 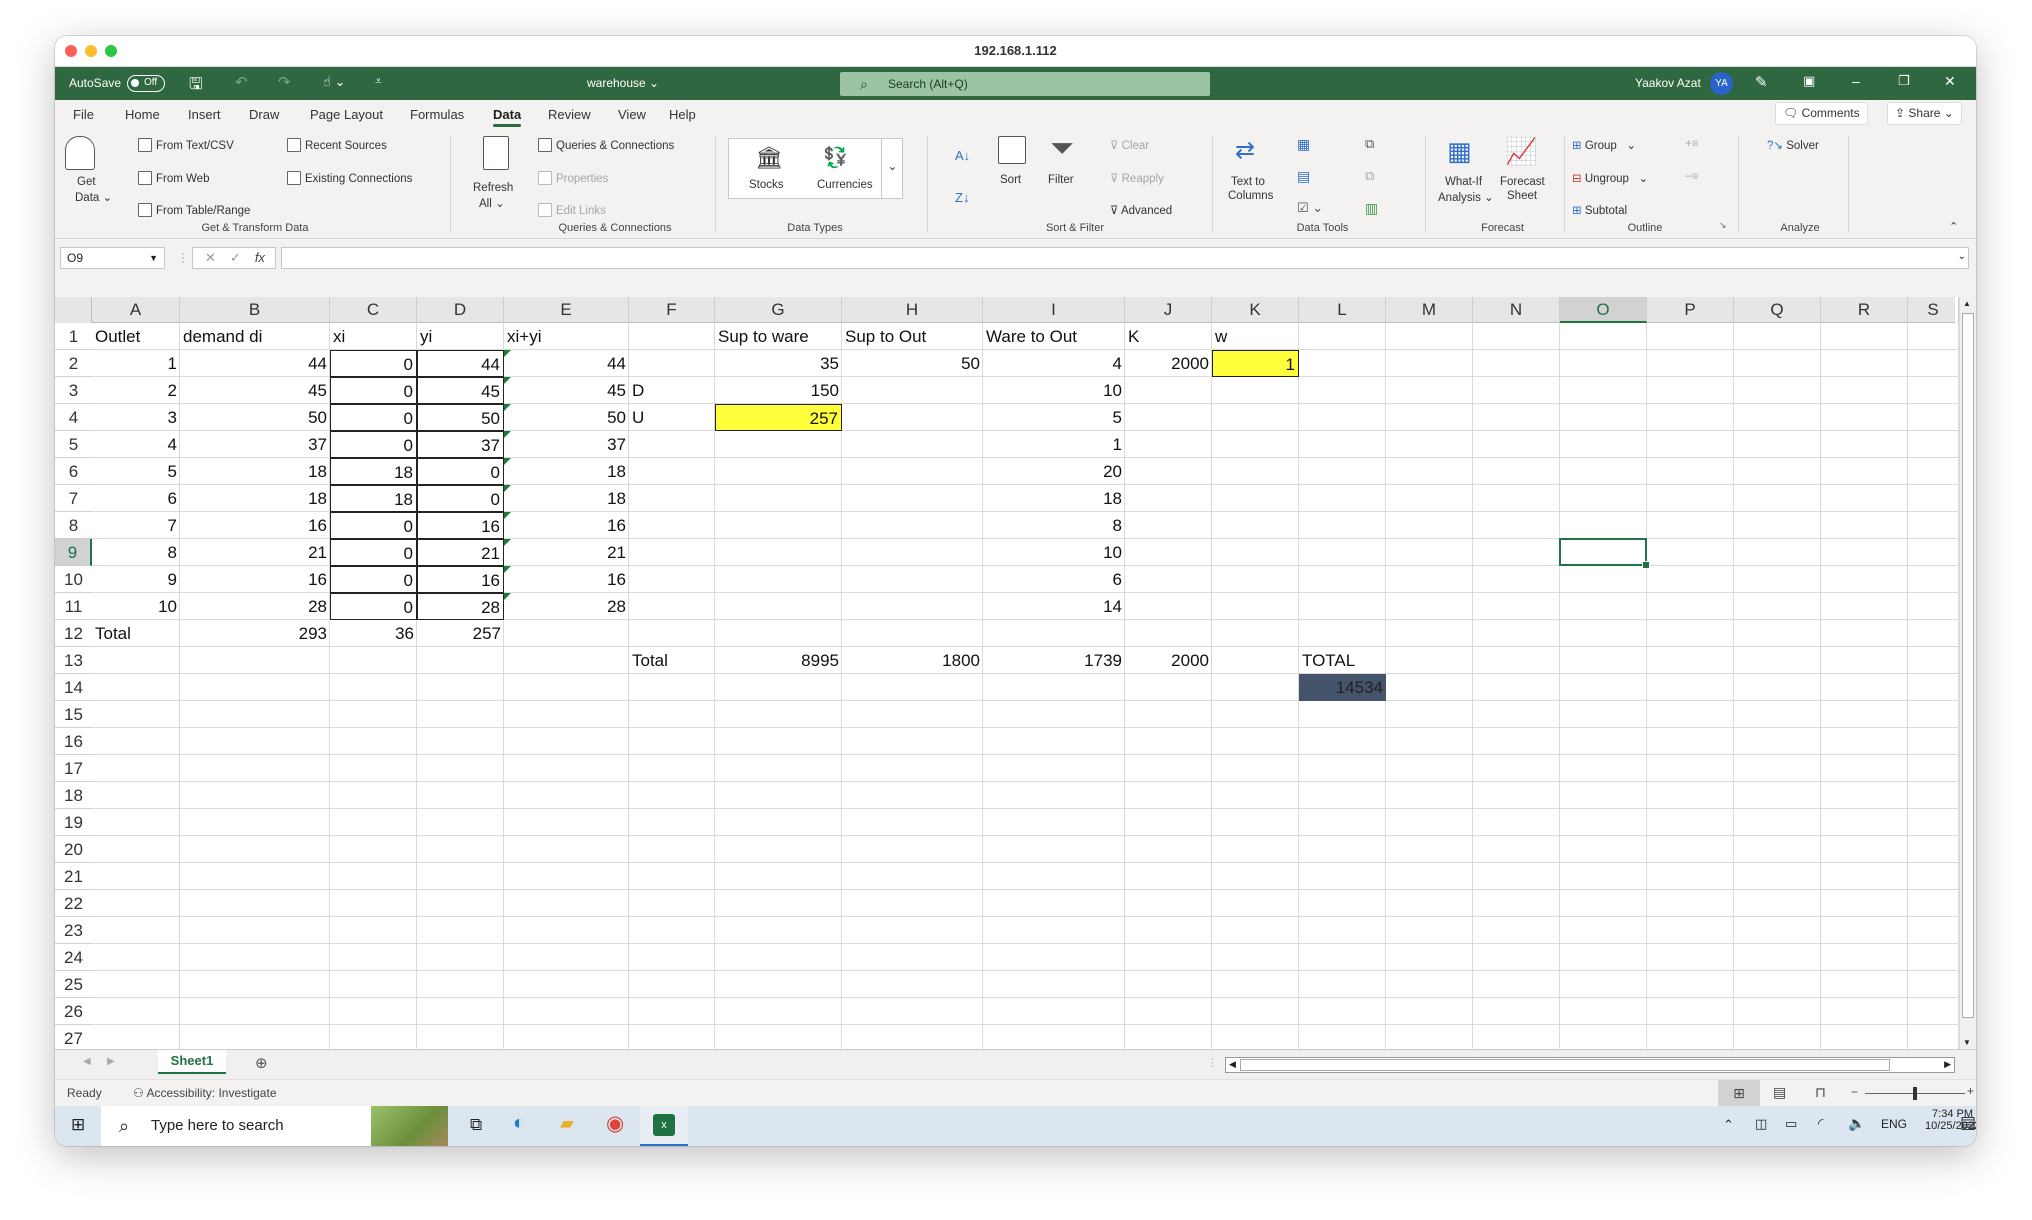 What do you see at coordinates (460, 498) in the screenshot?
I see `cell-D7: 0` at bounding box center [460, 498].